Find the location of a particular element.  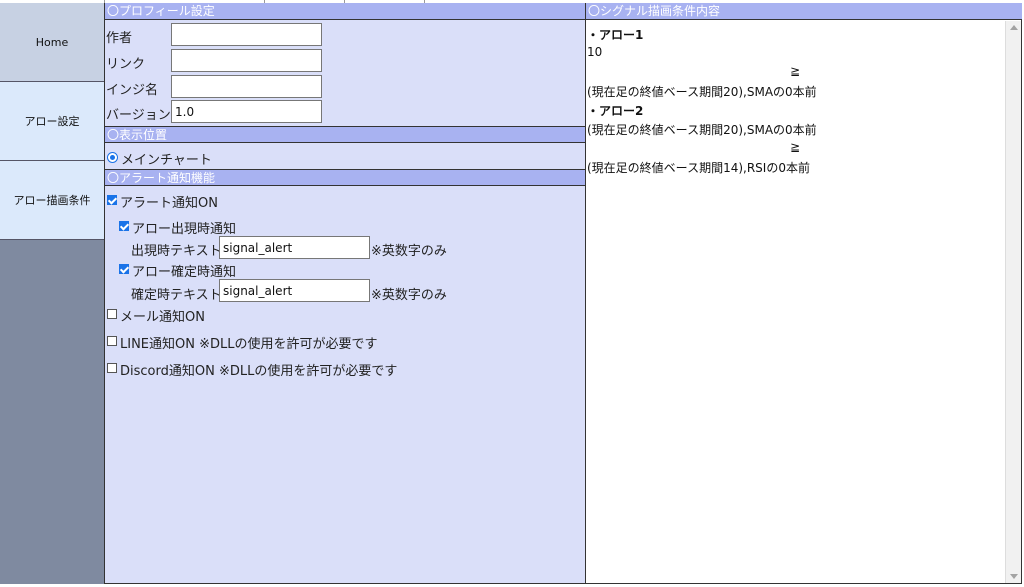

alert-section-header: 〇アラート通知機能 is located at coordinates (345, 177).